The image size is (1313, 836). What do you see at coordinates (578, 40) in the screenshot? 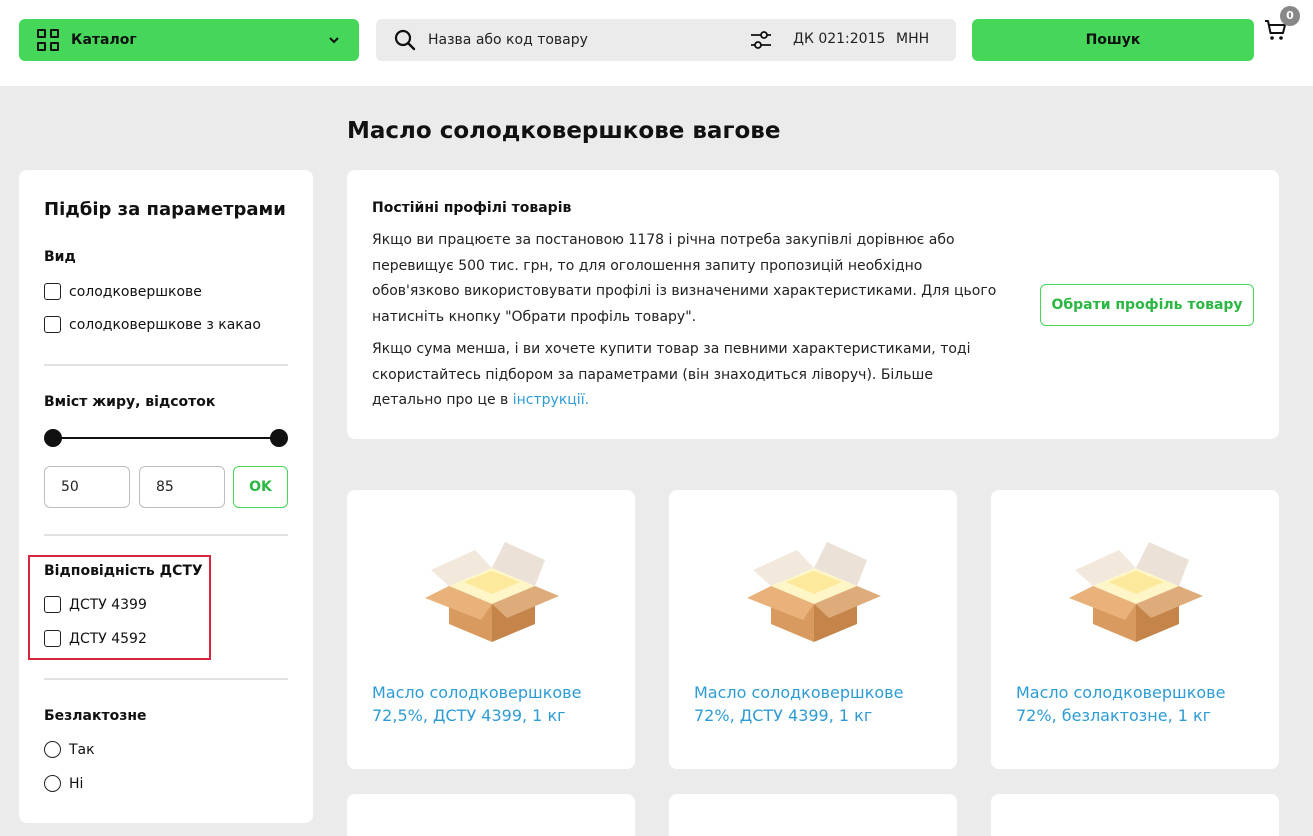
I see `search-input` at bounding box center [578, 40].